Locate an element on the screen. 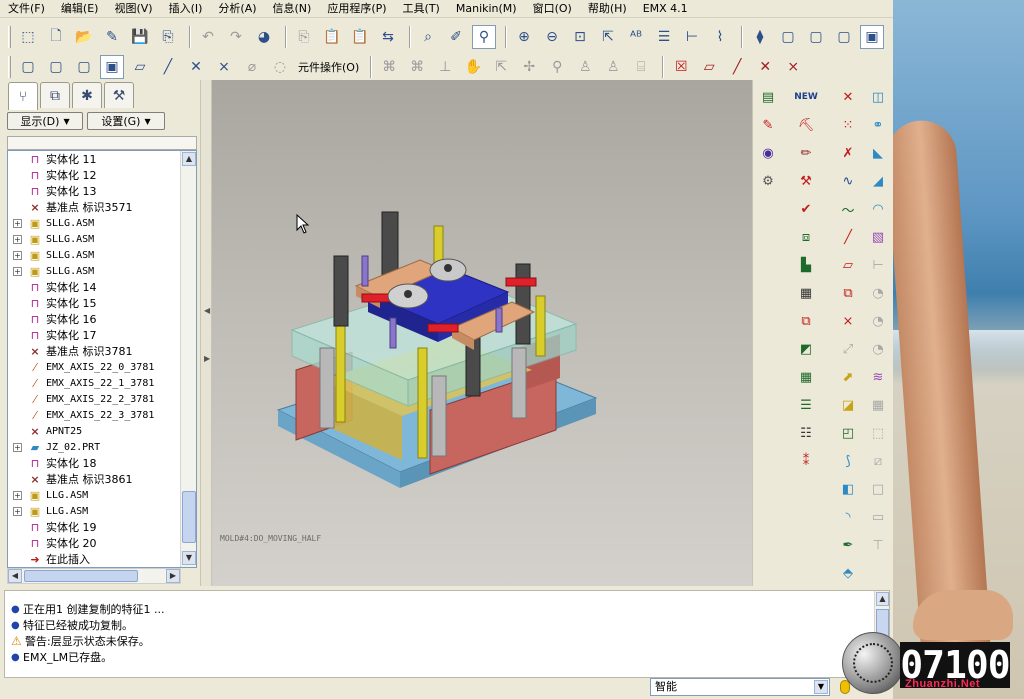 This screenshot has height=699, width=1024. solidify-icon: ▧ is located at coordinates (878, 237).